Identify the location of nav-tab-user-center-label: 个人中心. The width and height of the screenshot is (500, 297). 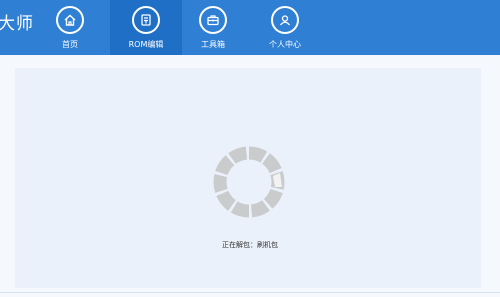
(285, 44).